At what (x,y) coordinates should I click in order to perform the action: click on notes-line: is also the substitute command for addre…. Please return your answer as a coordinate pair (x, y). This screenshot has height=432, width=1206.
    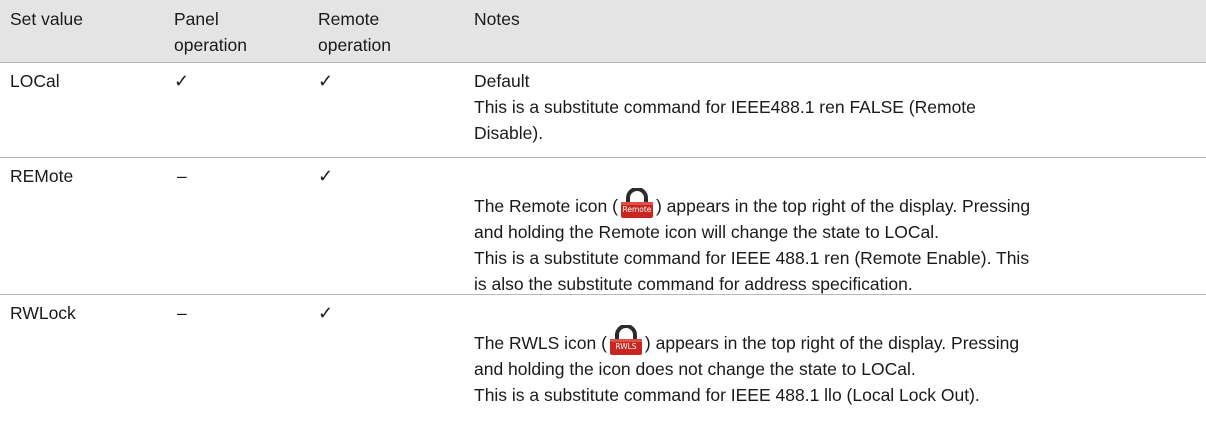
    Looking at the image, I should click on (693, 284).